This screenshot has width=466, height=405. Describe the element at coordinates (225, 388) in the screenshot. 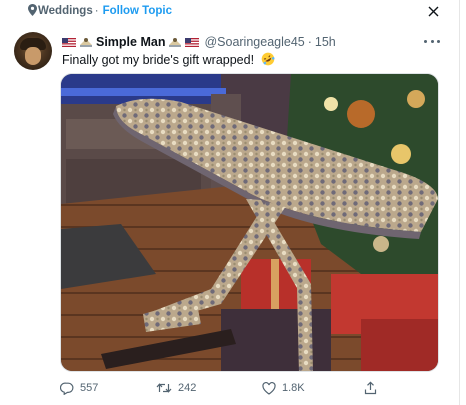

I see `tweet-actions: 557 242 1.8K` at that location.